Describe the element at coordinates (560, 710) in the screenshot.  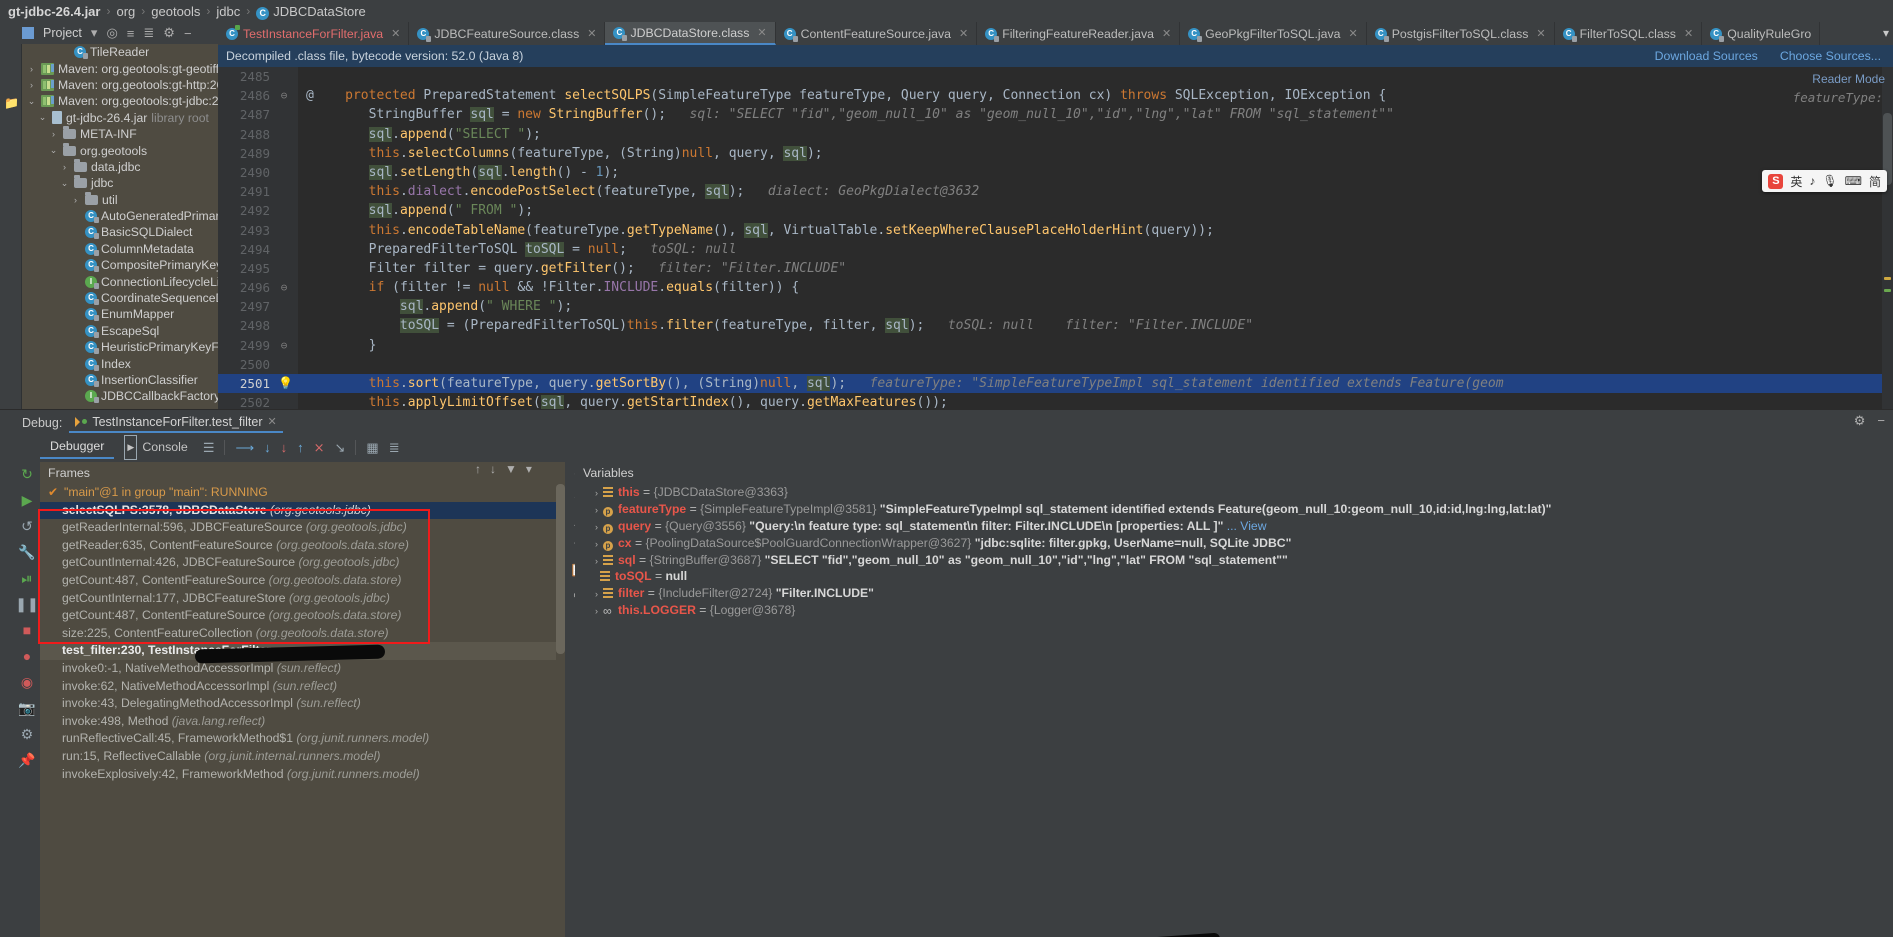
I see `frames-scrollbar` at that location.